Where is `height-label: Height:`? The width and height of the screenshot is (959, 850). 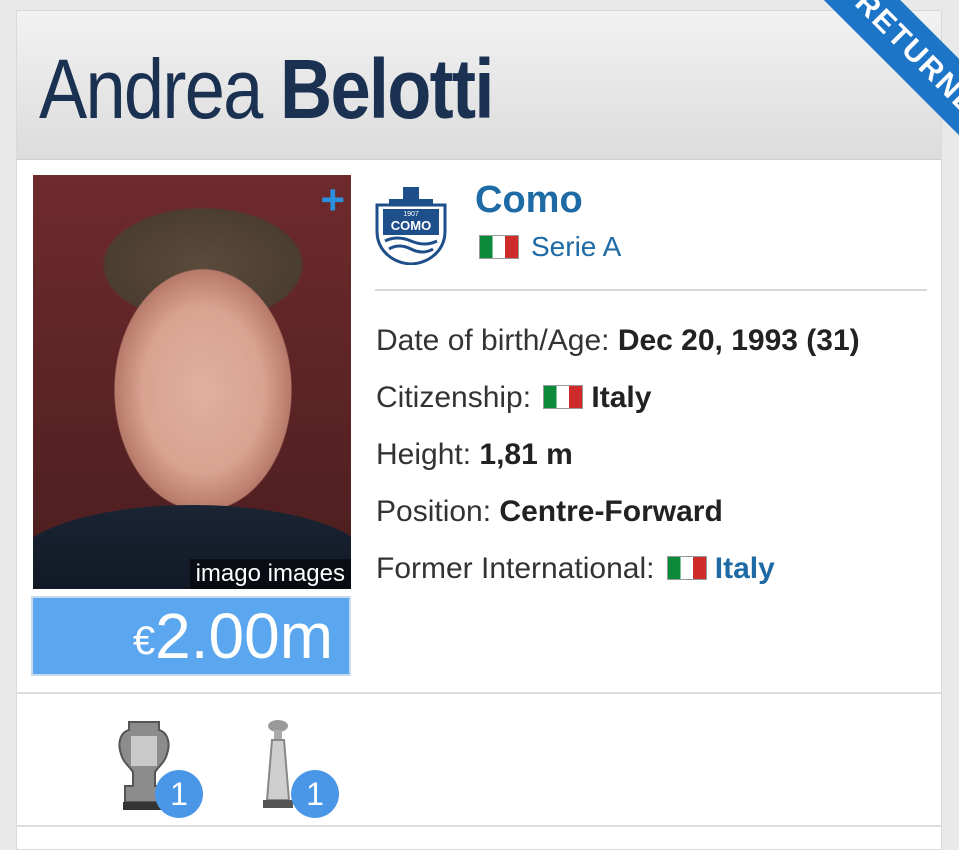 height-label: Height: is located at coordinates (424, 454).